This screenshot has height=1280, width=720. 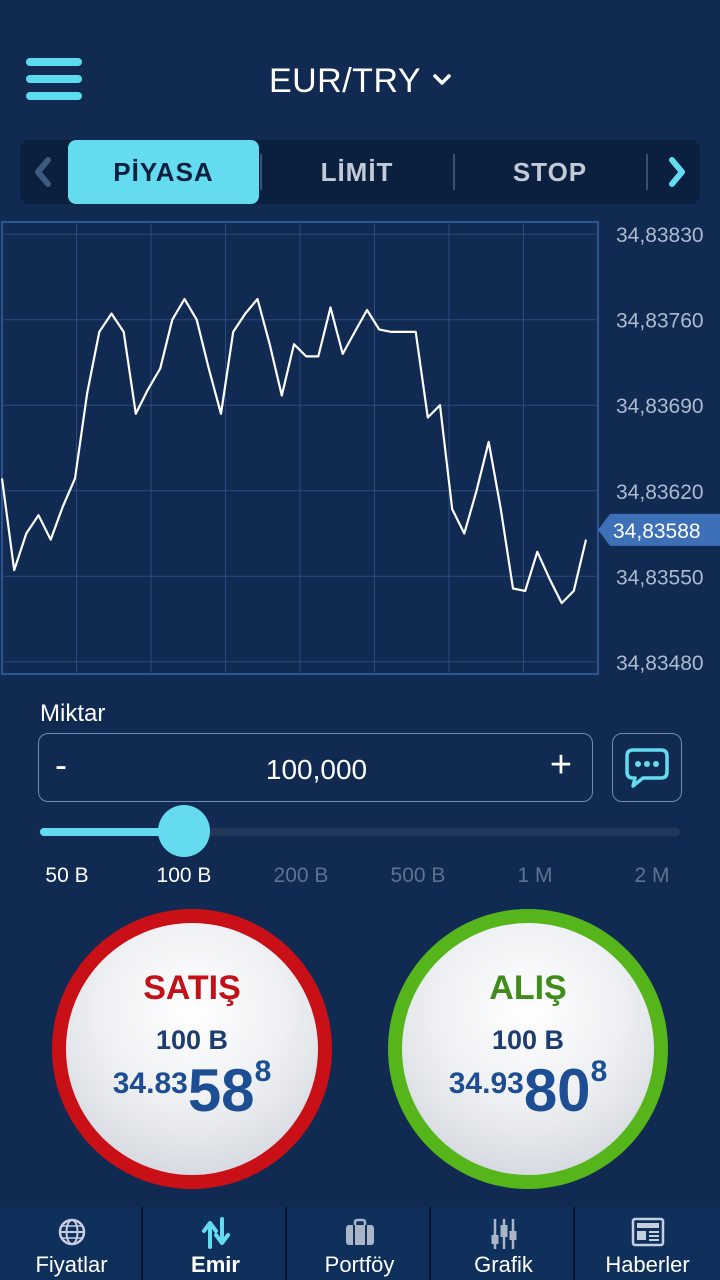 I want to click on amount-label: Miktar, so click(x=73, y=713).